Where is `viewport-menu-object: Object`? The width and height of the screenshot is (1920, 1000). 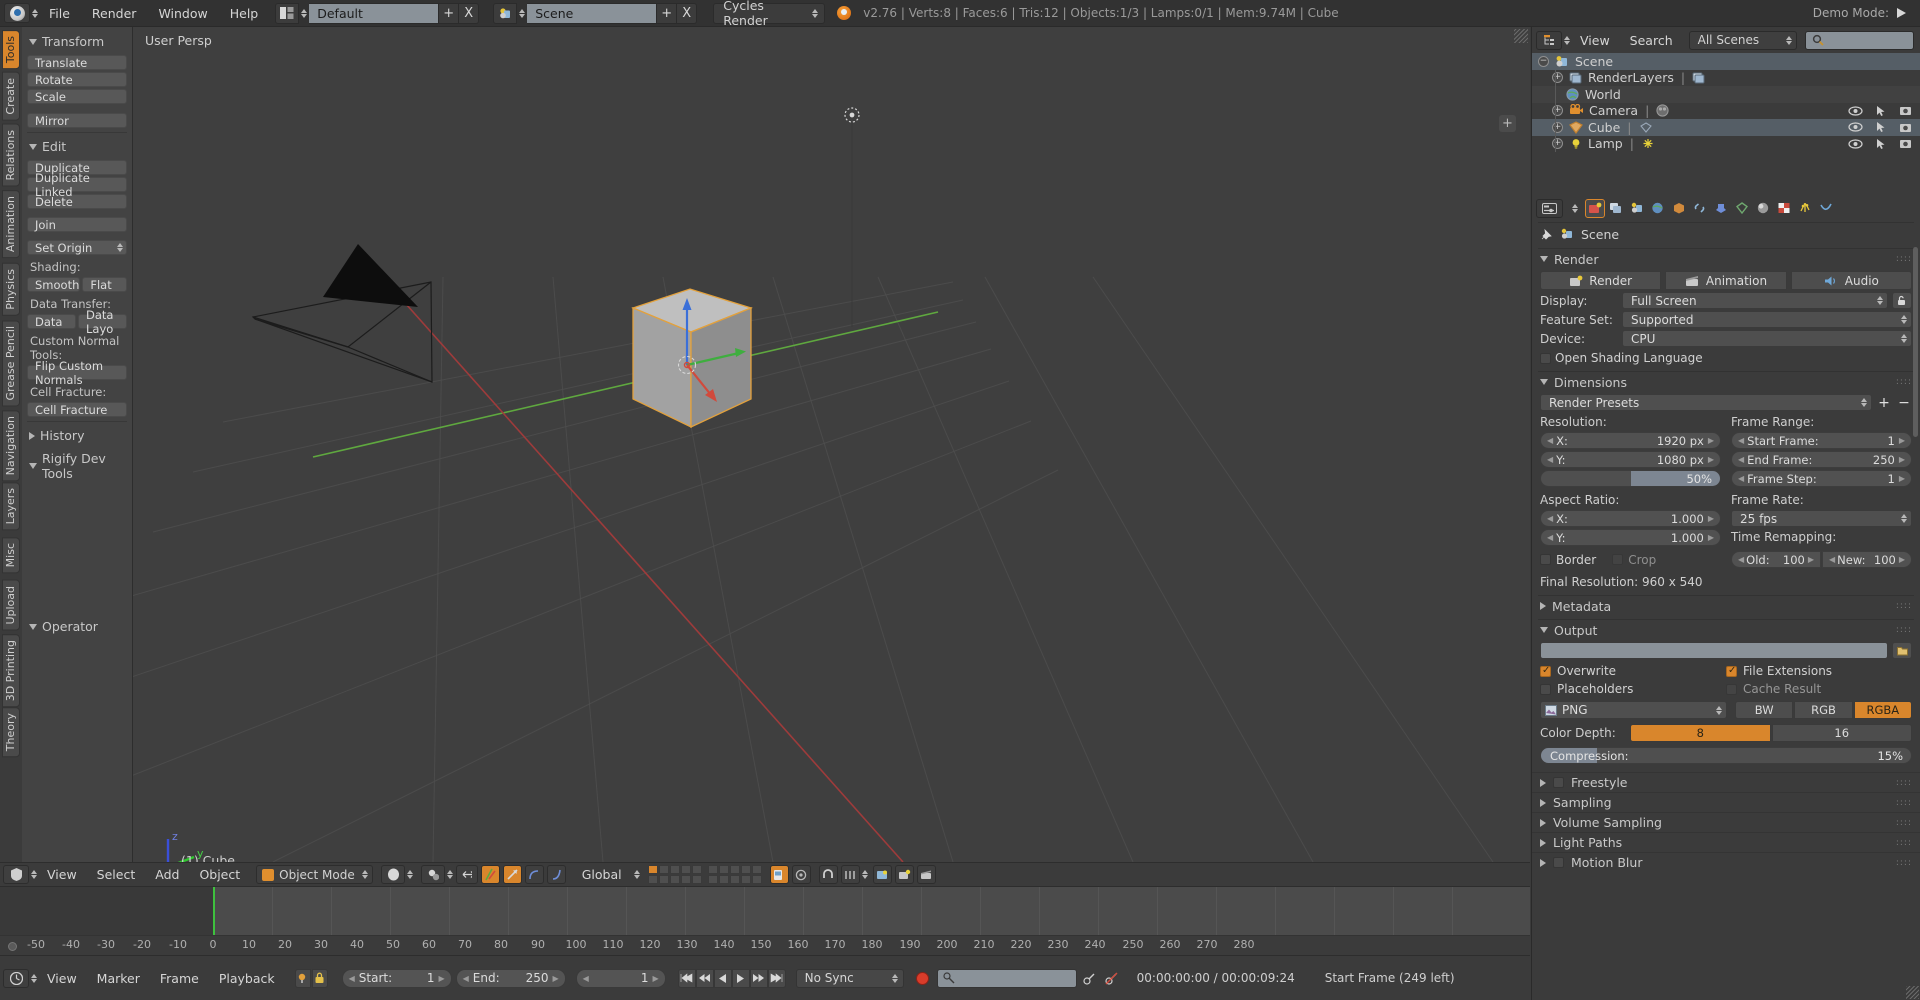 viewport-menu-object: Object is located at coordinates (219, 874).